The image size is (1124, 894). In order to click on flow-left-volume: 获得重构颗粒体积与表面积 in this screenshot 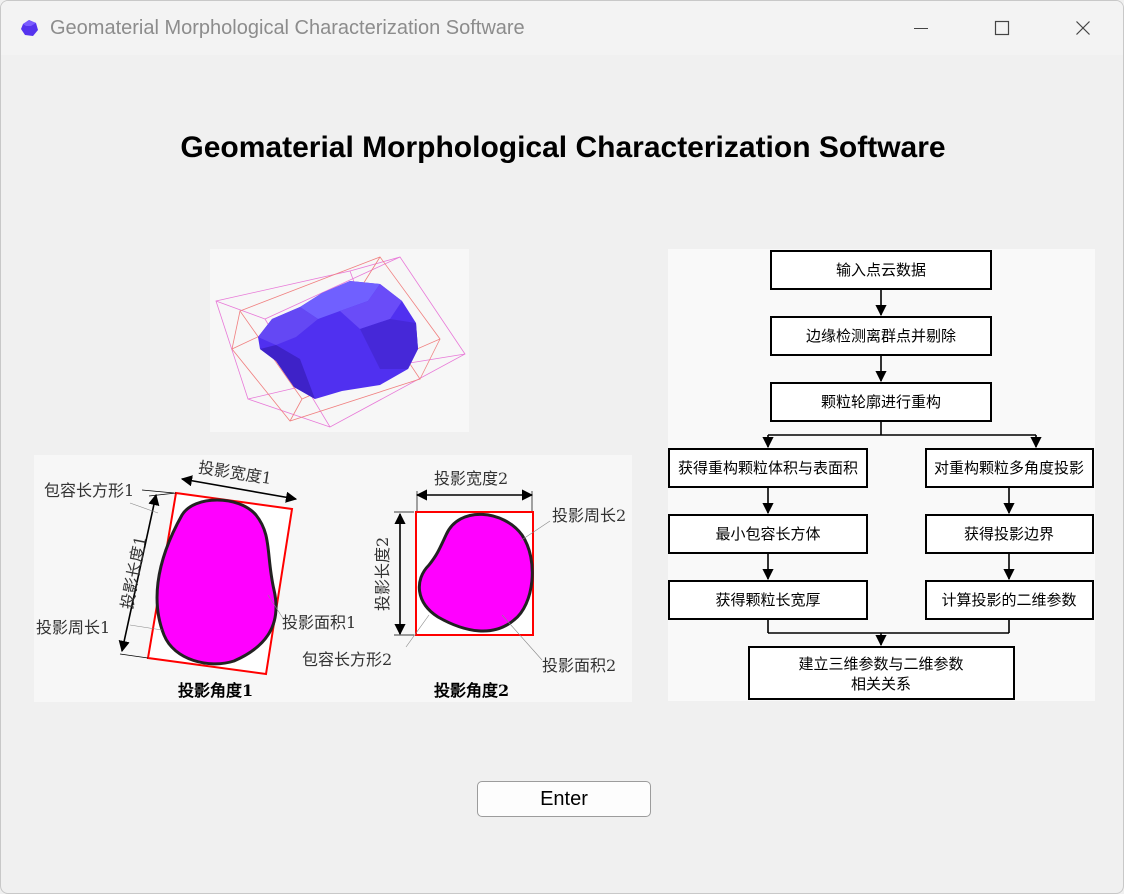, I will do `click(768, 468)`.